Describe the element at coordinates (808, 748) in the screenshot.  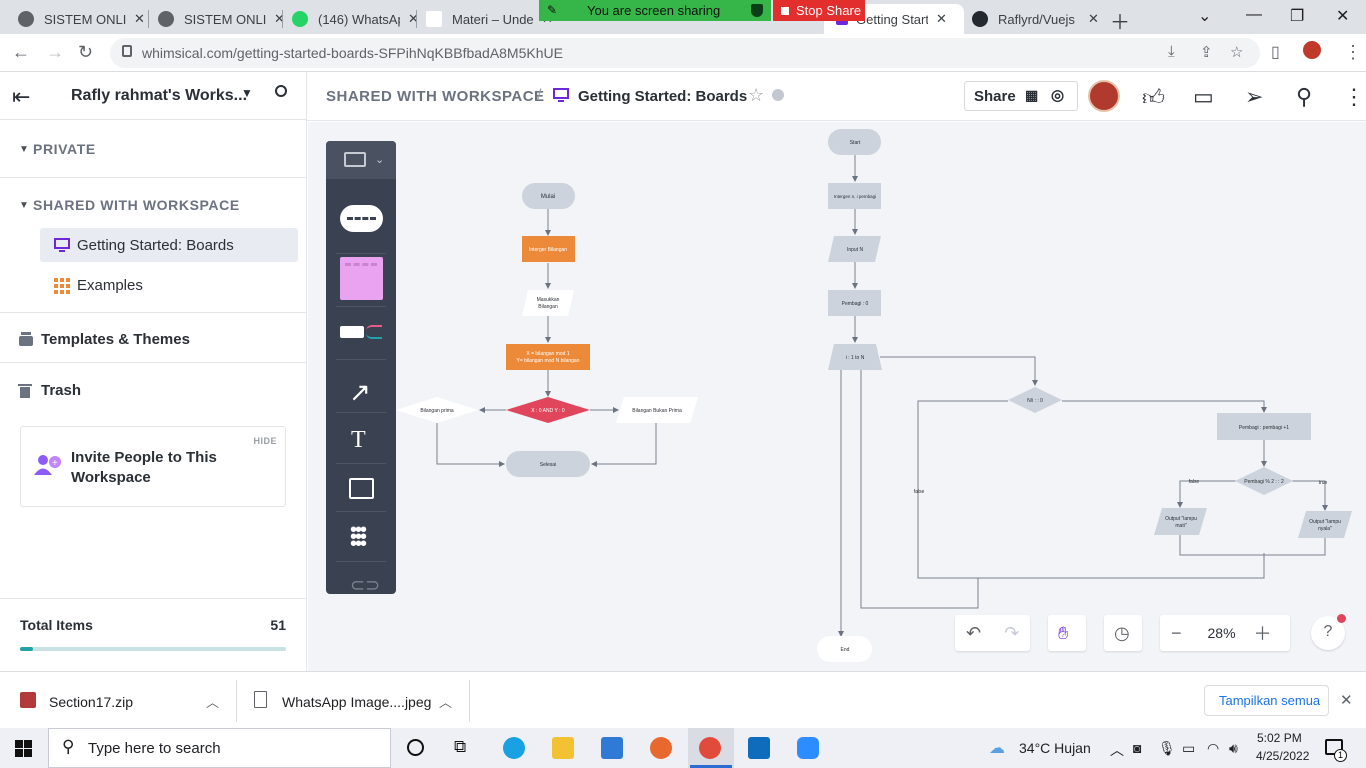
I see `zoom-app-icon` at that location.